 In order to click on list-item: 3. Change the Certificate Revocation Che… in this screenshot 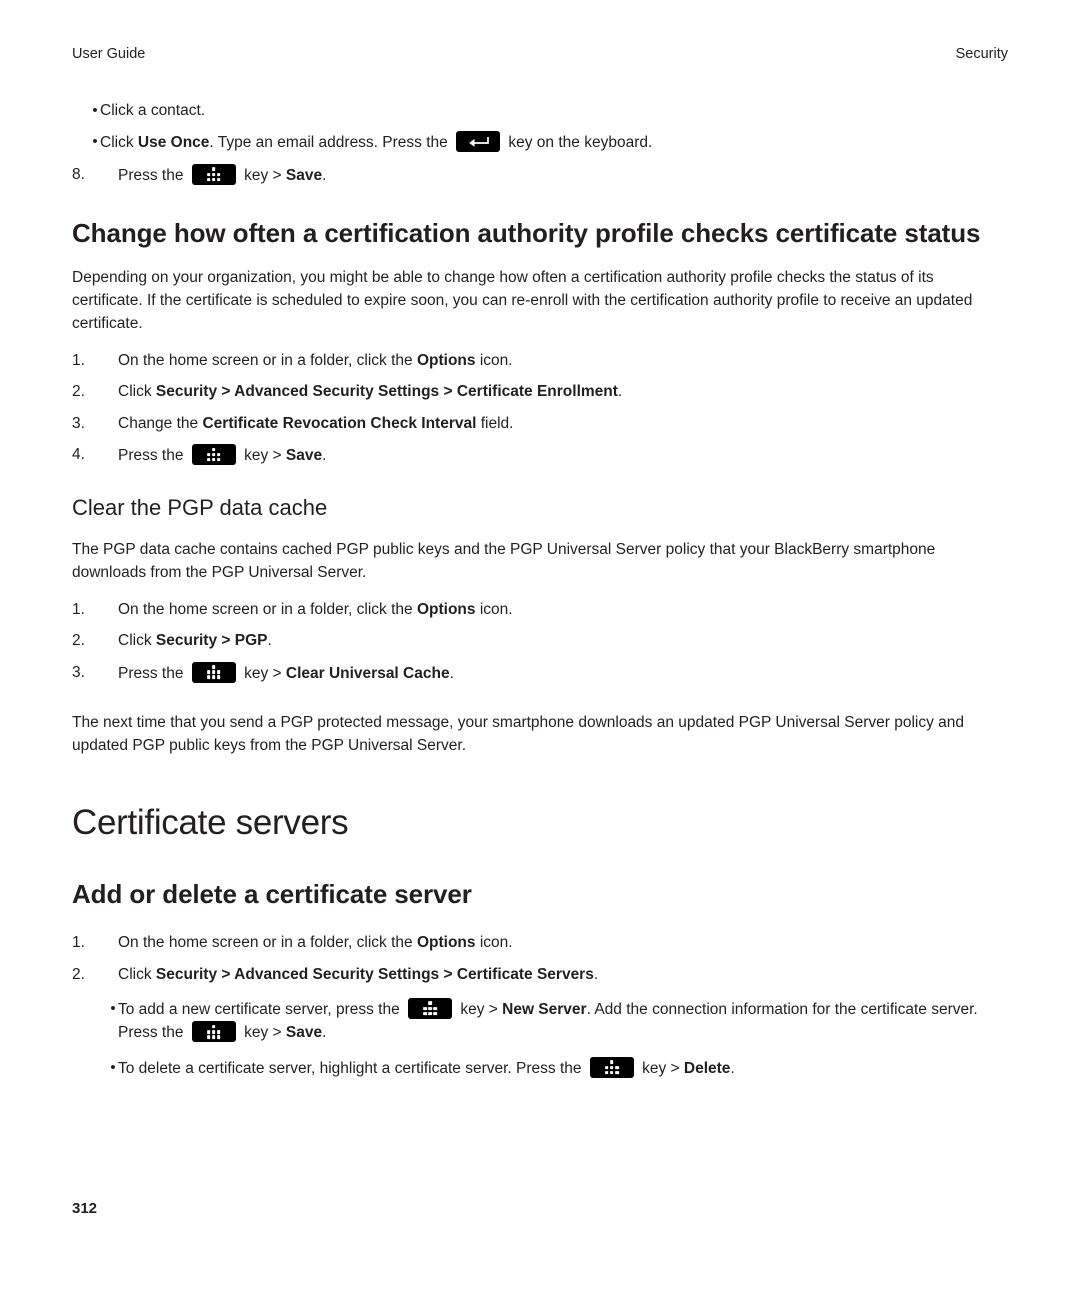, I will do `click(540, 424)`.